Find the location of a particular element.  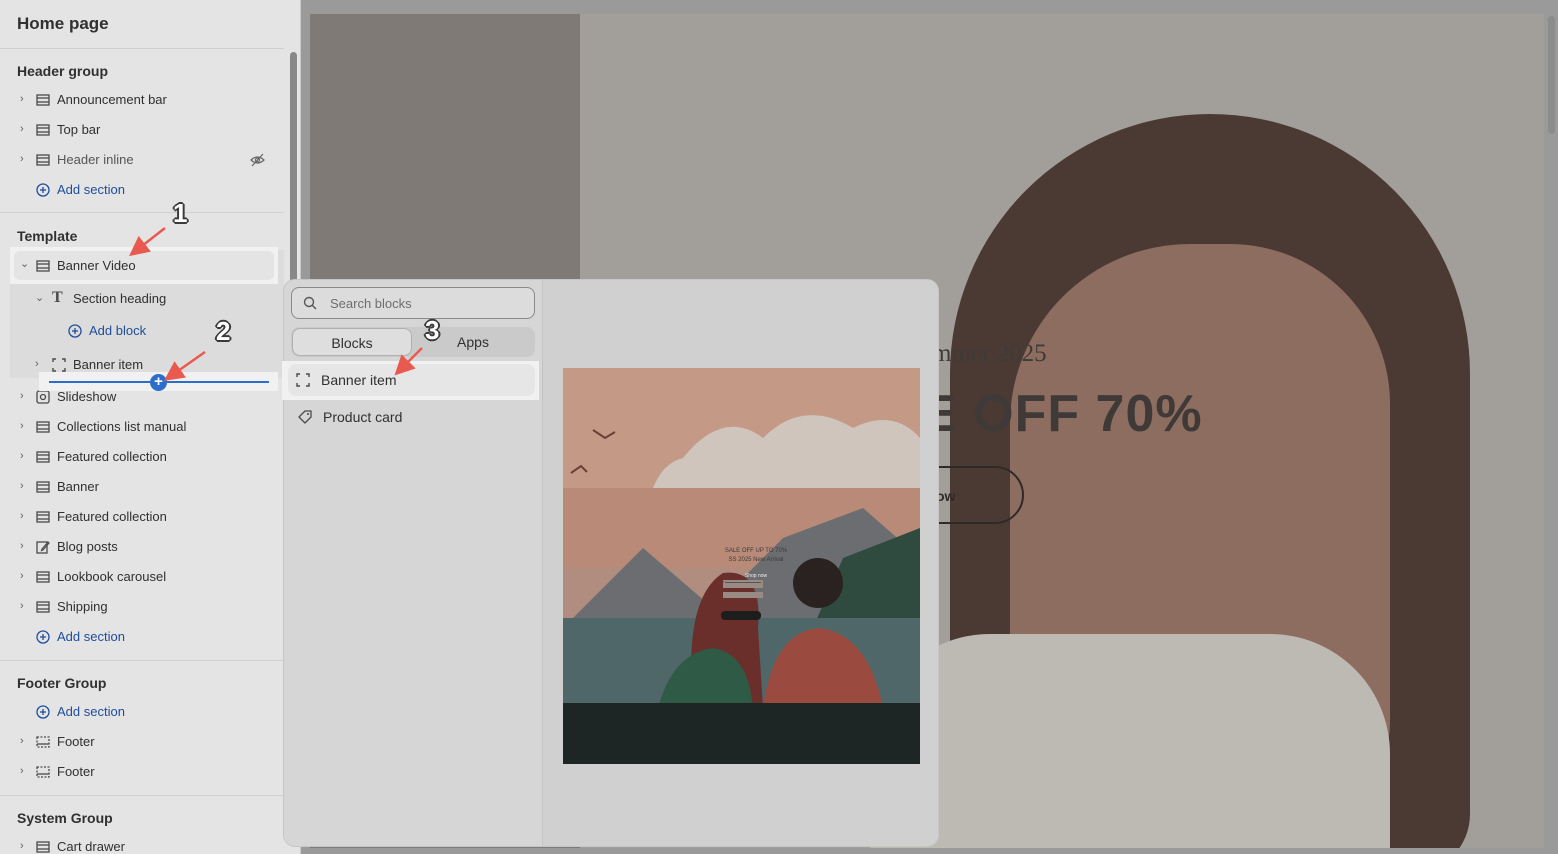

tag-icon is located at coordinates (305, 417).